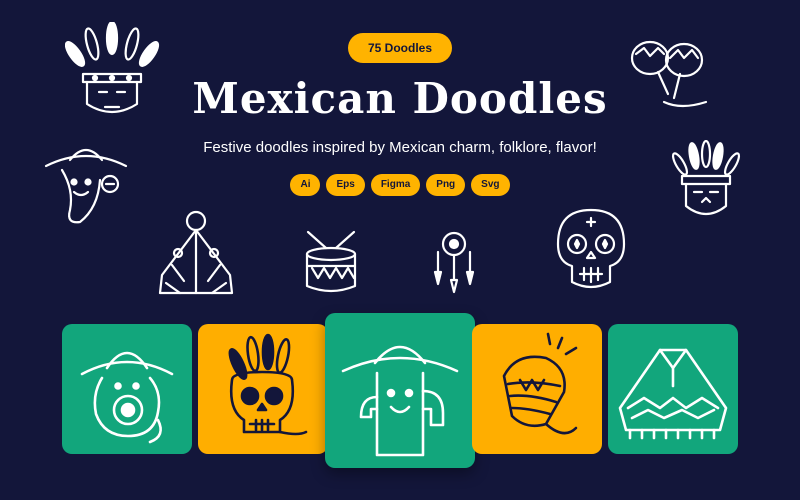 The image size is (800, 500). What do you see at coordinates (331, 261) in the screenshot?
I see `drum-icon` at bounding box center [331, 261].